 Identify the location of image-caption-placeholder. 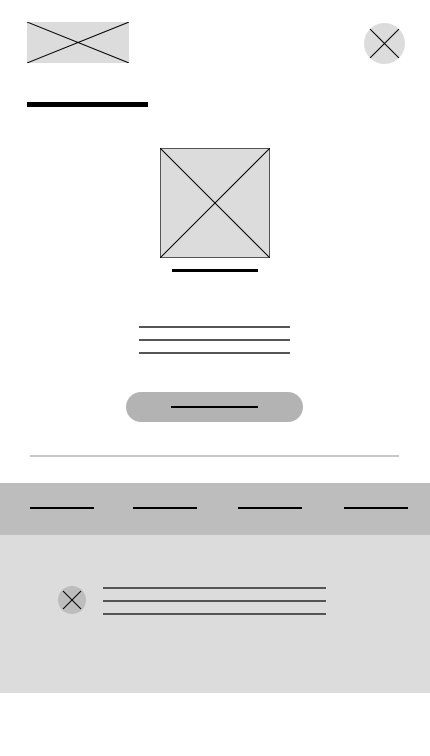
(215, 270).